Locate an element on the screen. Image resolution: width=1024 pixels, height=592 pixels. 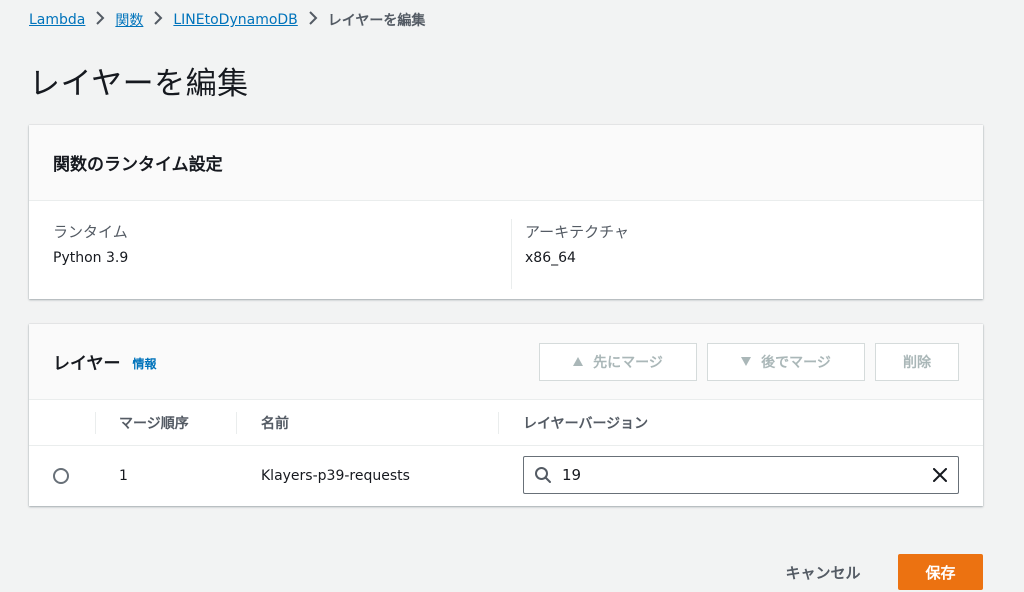
column-header-label: レイヤーバージョン is located at coordinates (586, 424).